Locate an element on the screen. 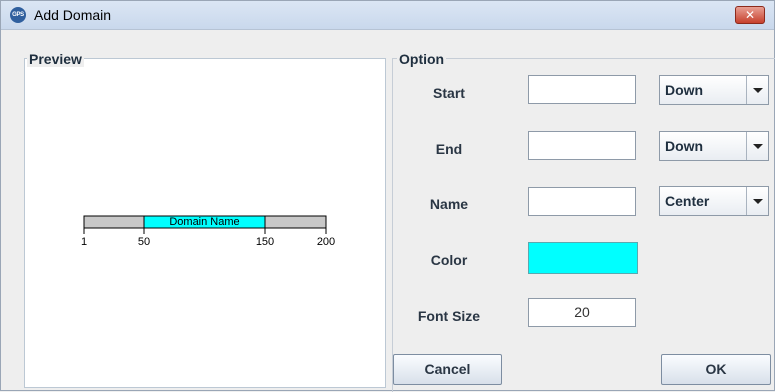 Image resolution: width=775 pixels, height=392 pixels. start-field is located at coordinates (582, 89).